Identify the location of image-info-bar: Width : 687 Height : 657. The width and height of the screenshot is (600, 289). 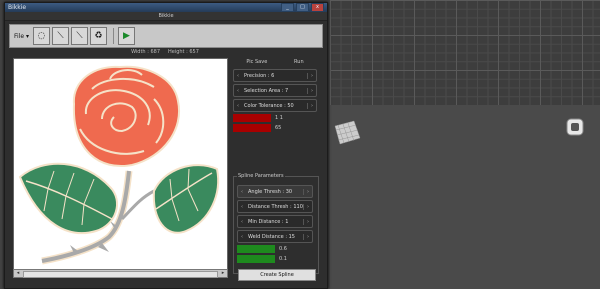
(165, 52).